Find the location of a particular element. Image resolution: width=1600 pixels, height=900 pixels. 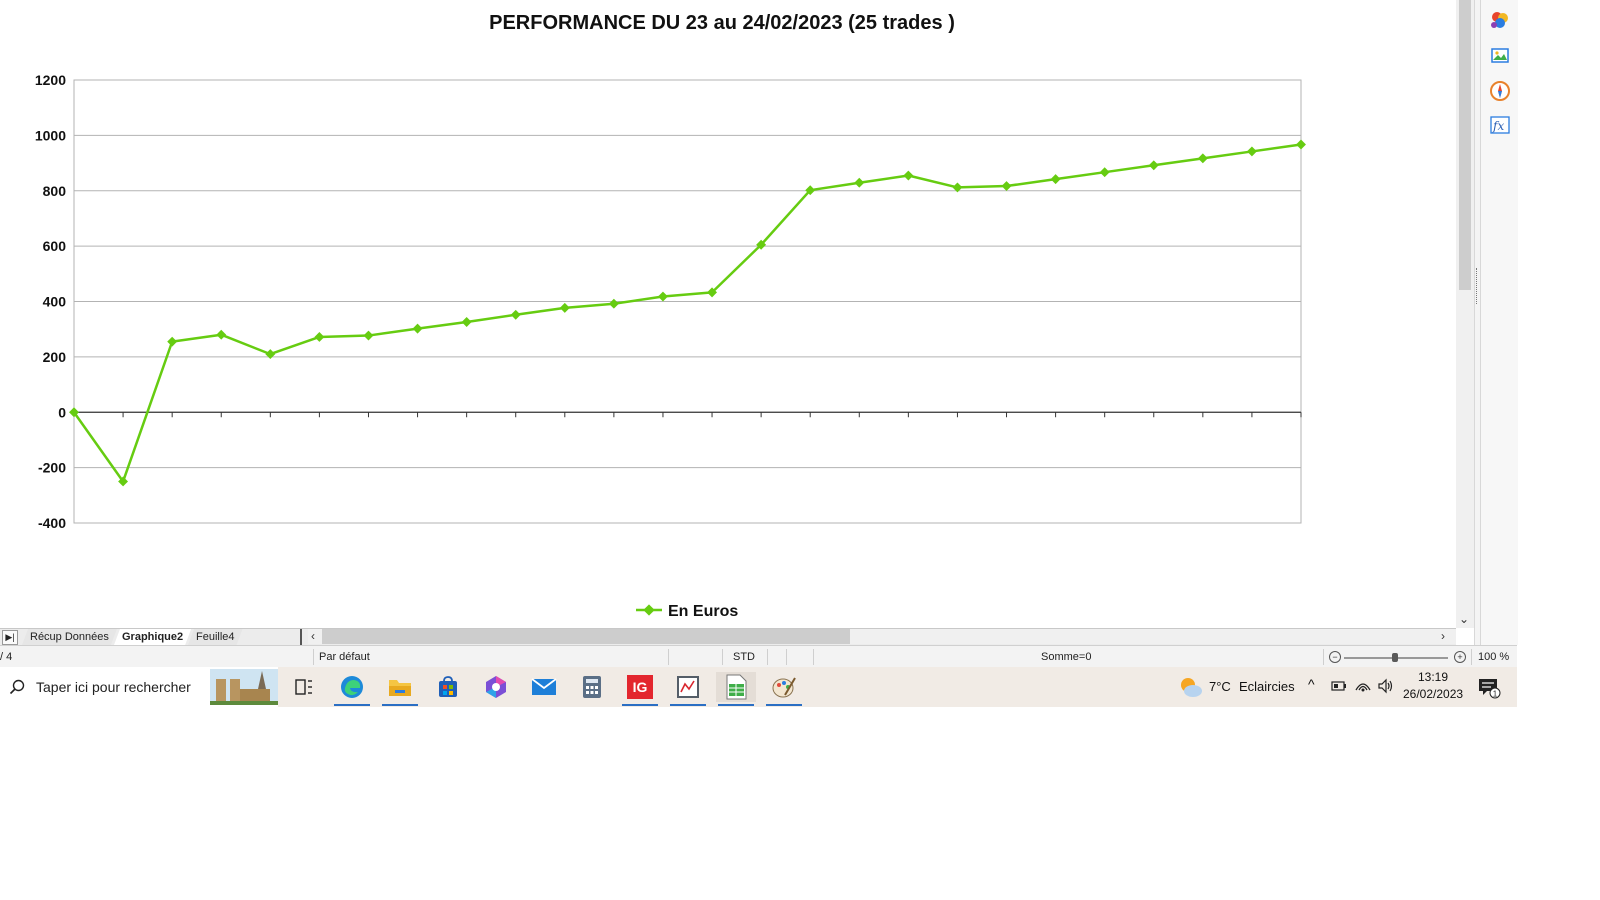

paint-icon is located at coordinates (784, 689).